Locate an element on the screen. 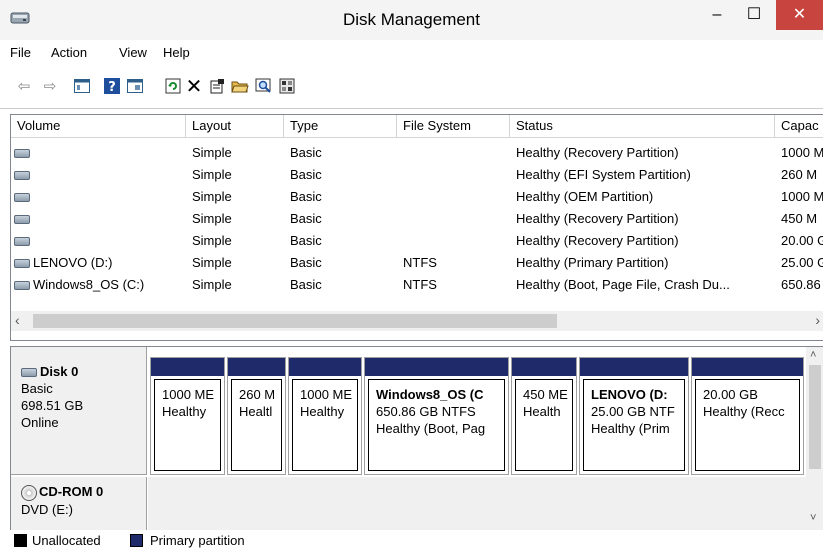  cdrom-0-label: CD-ROM 0 is located at coordinates (83, 492).